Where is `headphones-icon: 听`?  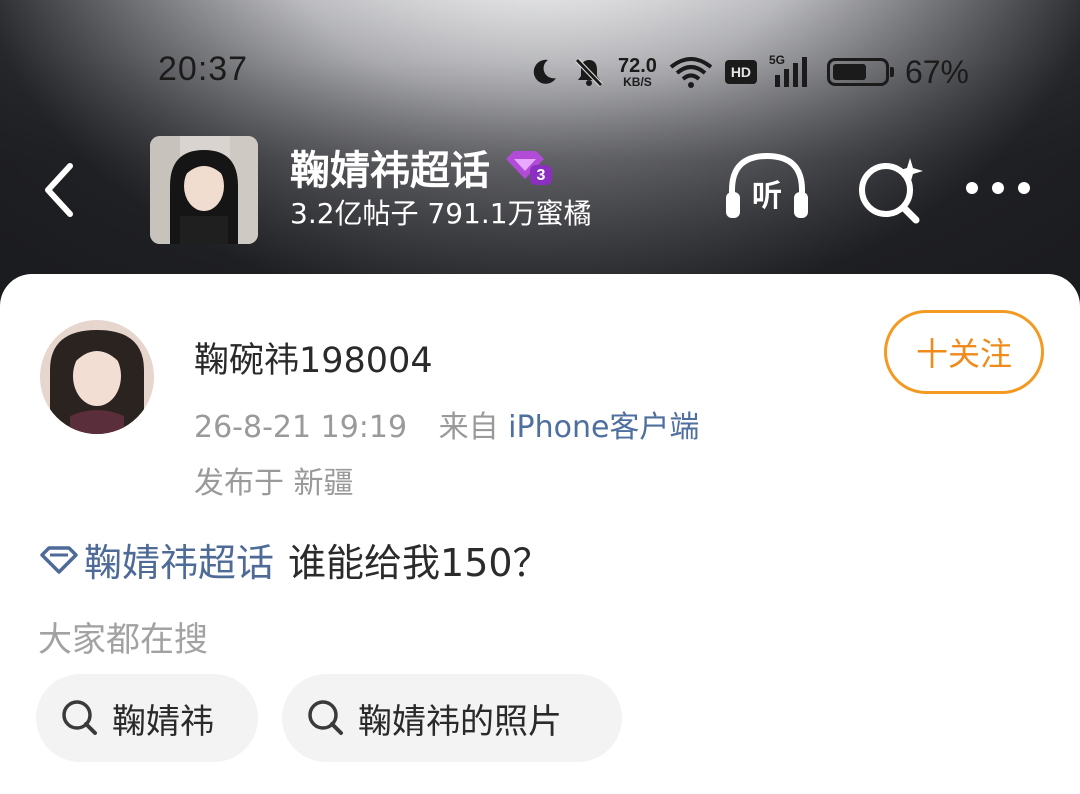
headphones-icon: 听 is located at coordinates (767, 185).